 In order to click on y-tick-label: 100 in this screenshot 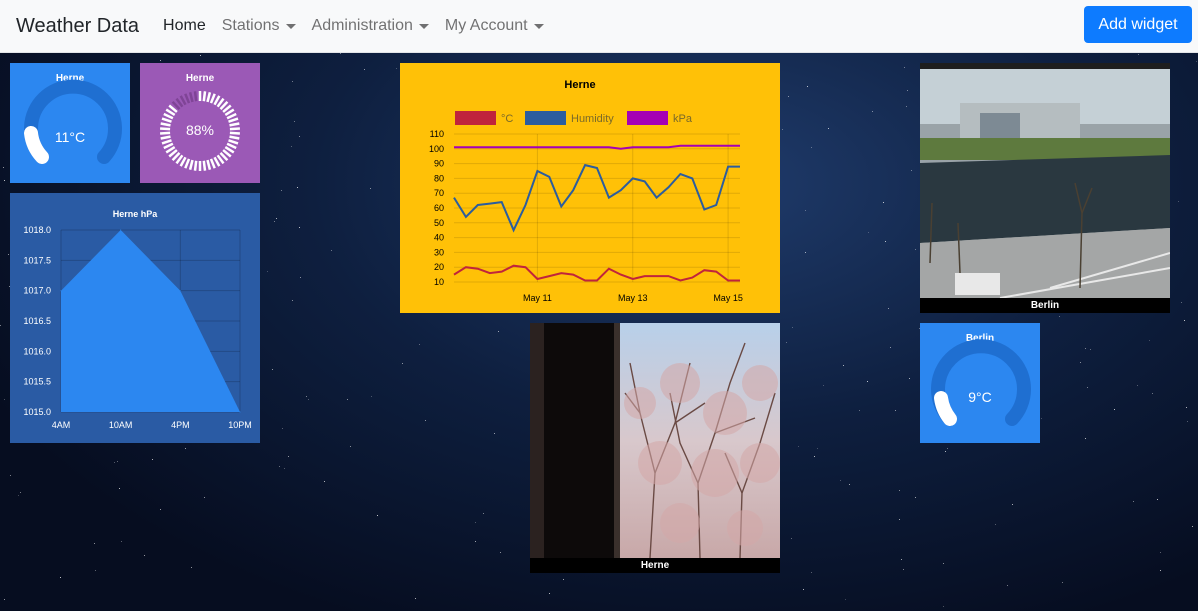, I will do `click(436, 149)`.